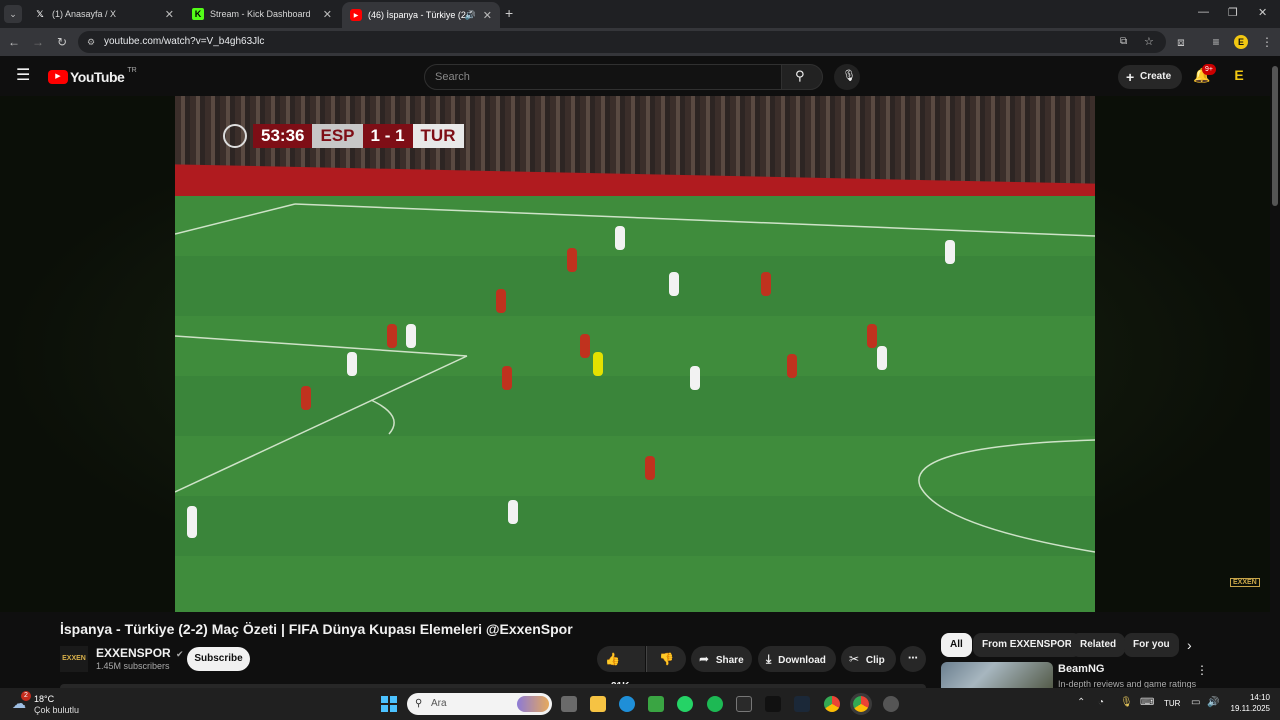 This screenshot has width=1280, height=720. I want to click on download-label: Download, so click(802, 660).